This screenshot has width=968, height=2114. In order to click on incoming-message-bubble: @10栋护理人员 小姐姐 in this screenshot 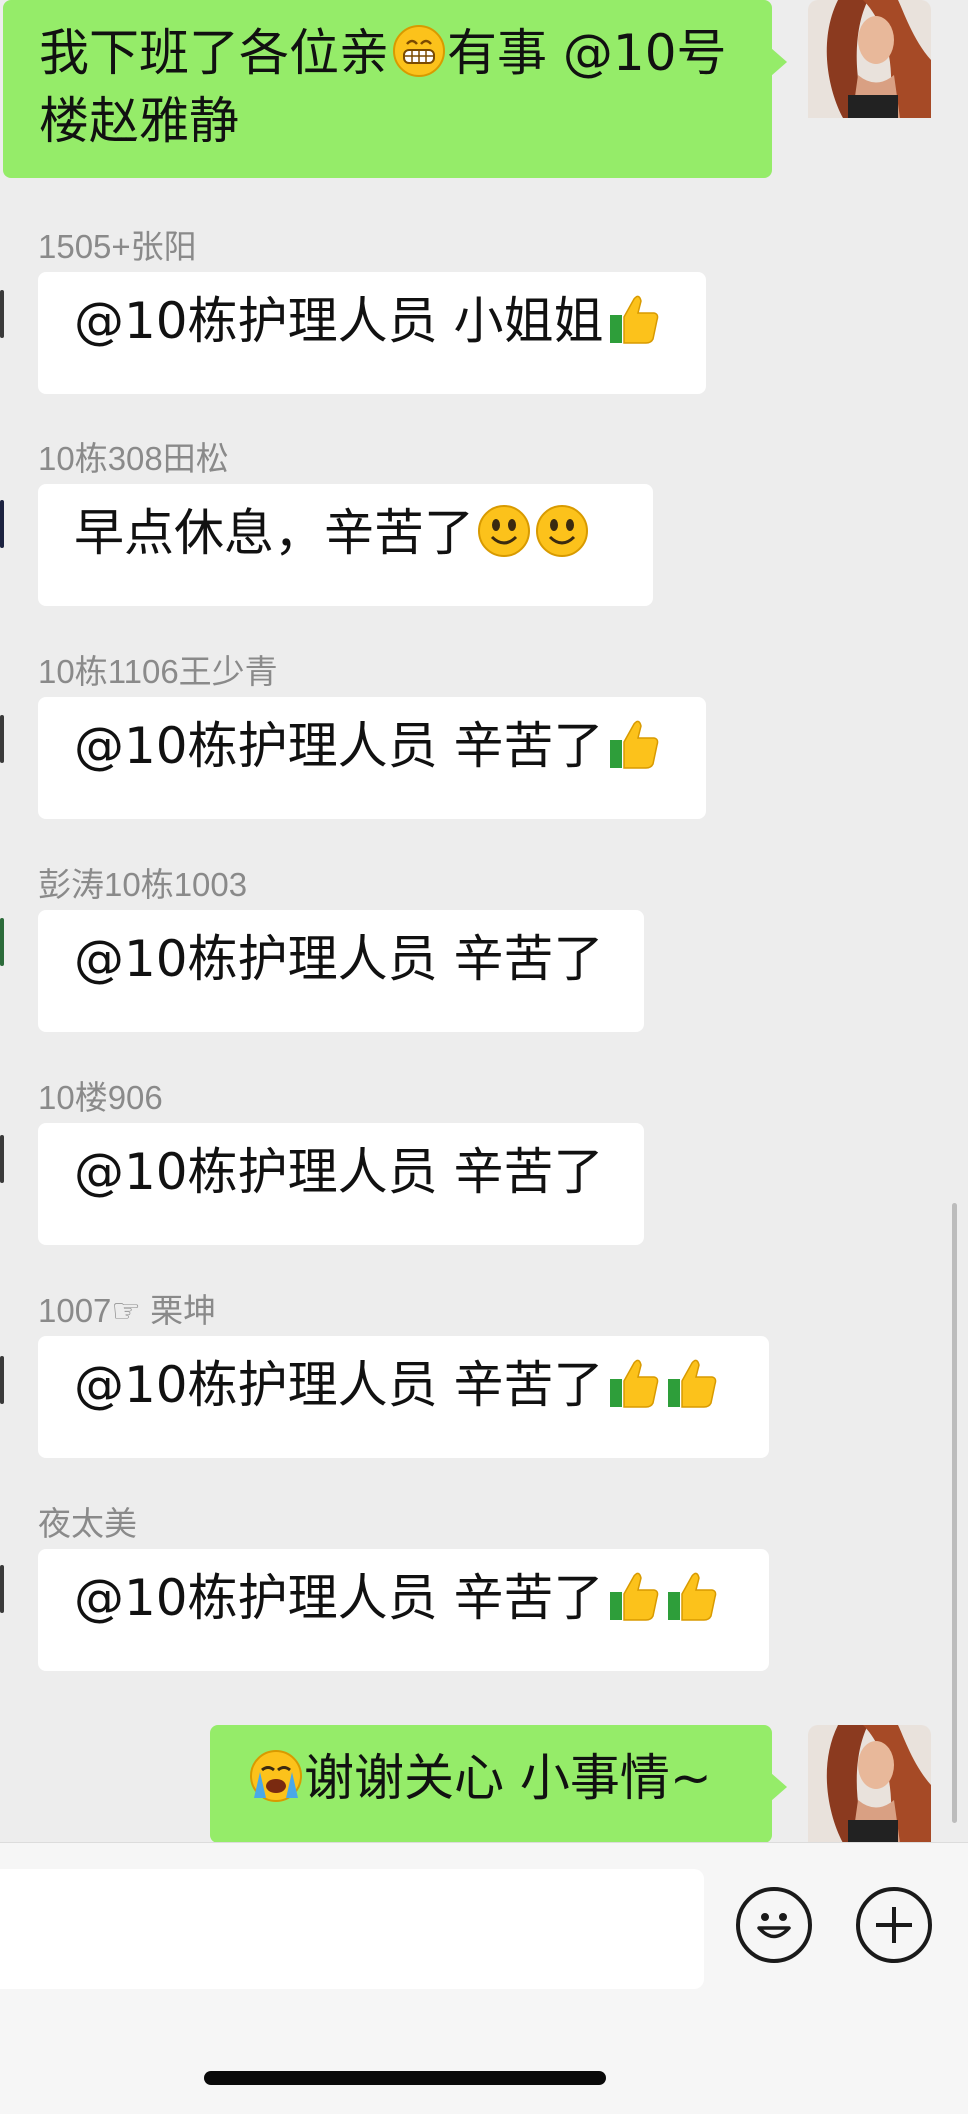, I will do `click(372, 333)`.